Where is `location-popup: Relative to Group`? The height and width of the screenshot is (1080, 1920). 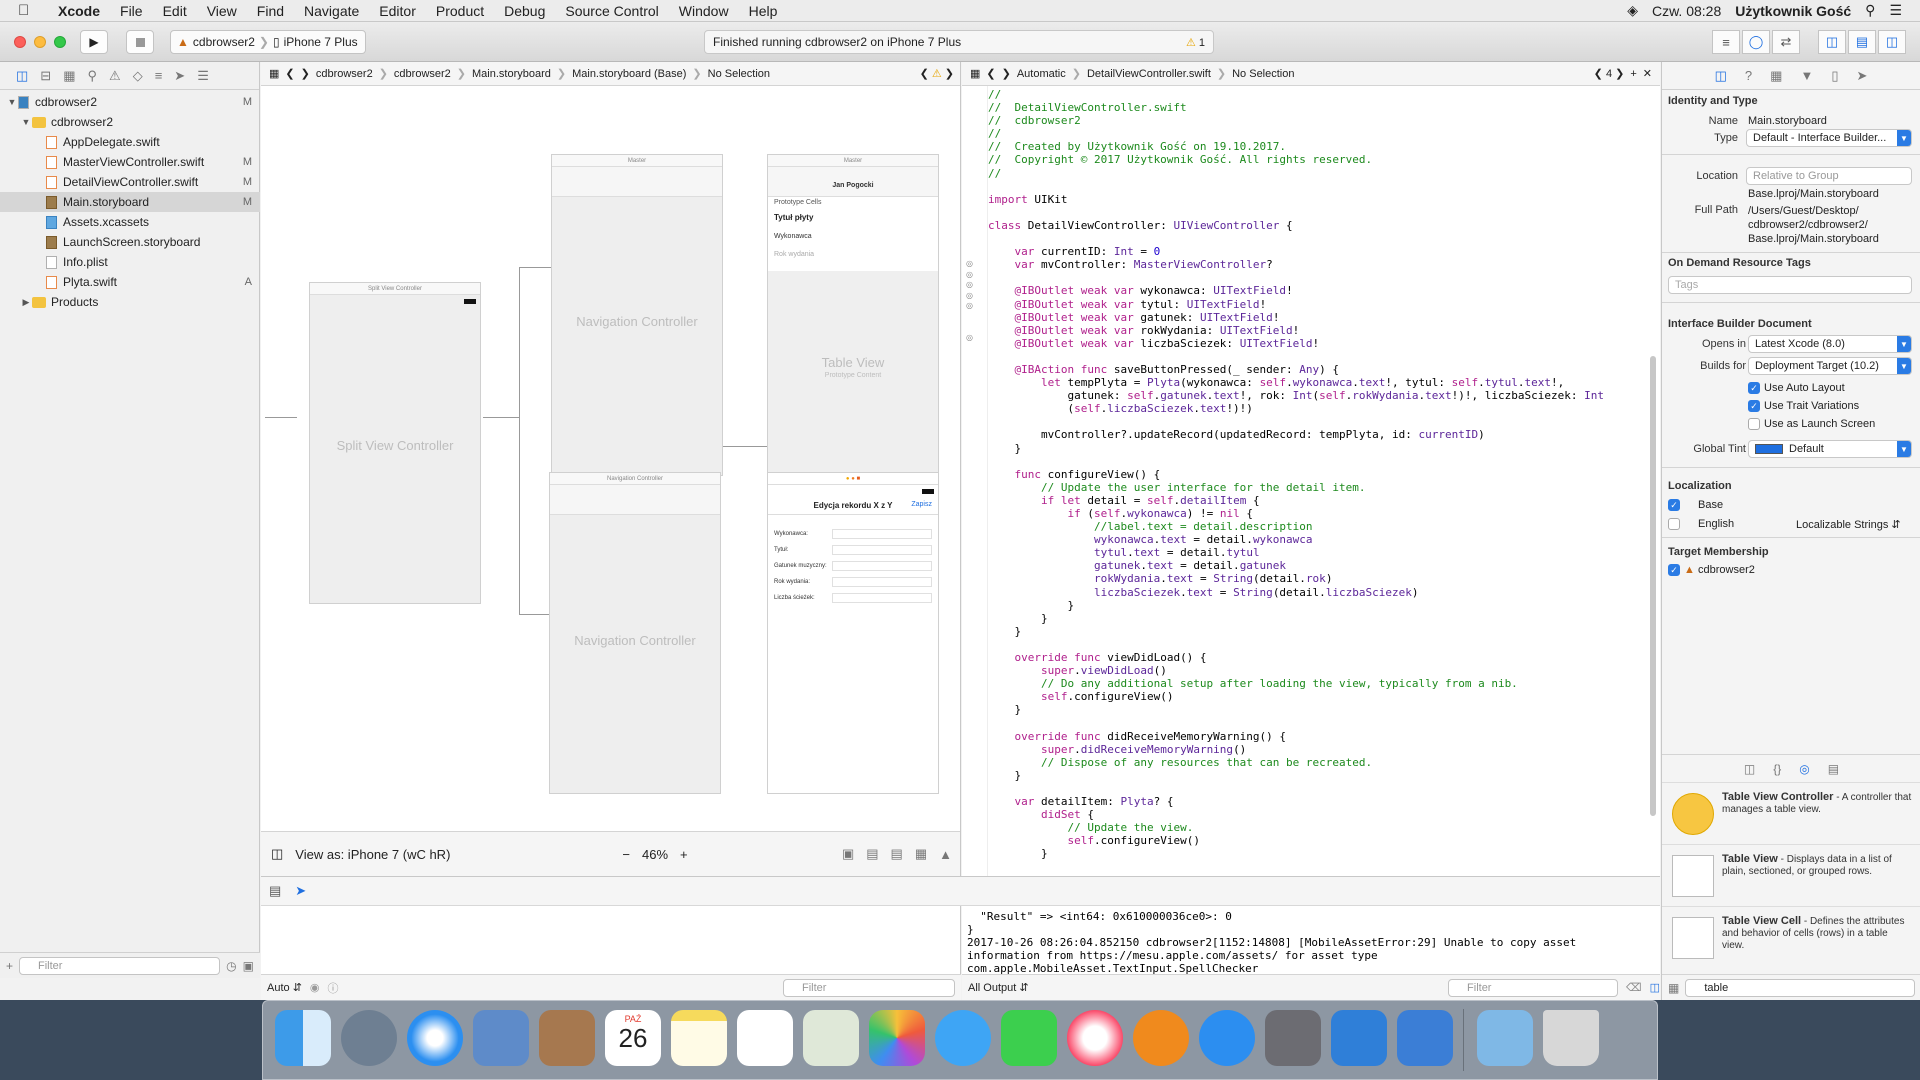 location-popup: Relative to Group is located at coordinates (1829, 176).